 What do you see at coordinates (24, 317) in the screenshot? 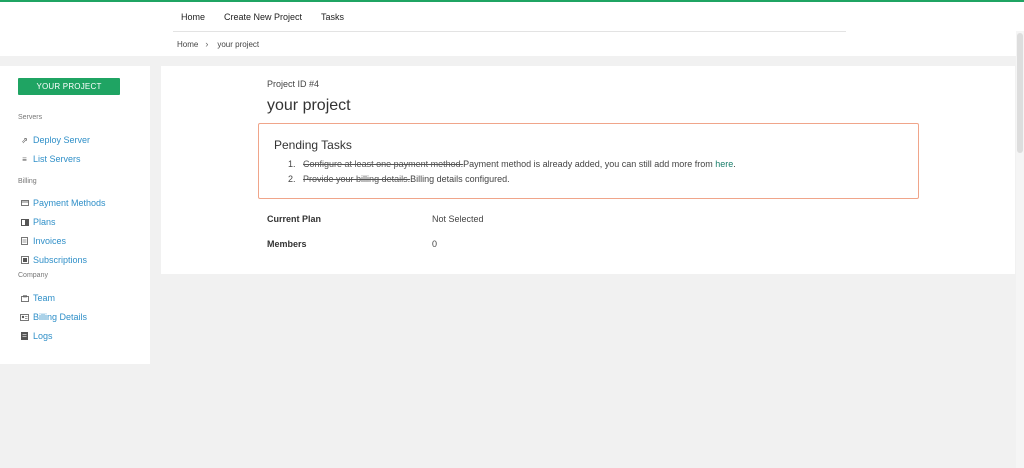
I see `id-card-icon` at bounding box center [24, 317].